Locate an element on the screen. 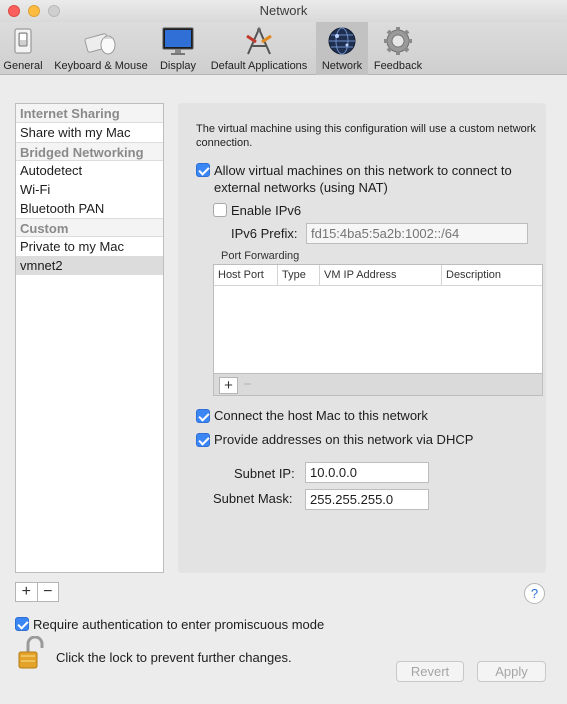 Image resolution: width=567 pixels, height=704 pixels. tab-label: Keyboard & Mouse is located at coordinates (101, 66).